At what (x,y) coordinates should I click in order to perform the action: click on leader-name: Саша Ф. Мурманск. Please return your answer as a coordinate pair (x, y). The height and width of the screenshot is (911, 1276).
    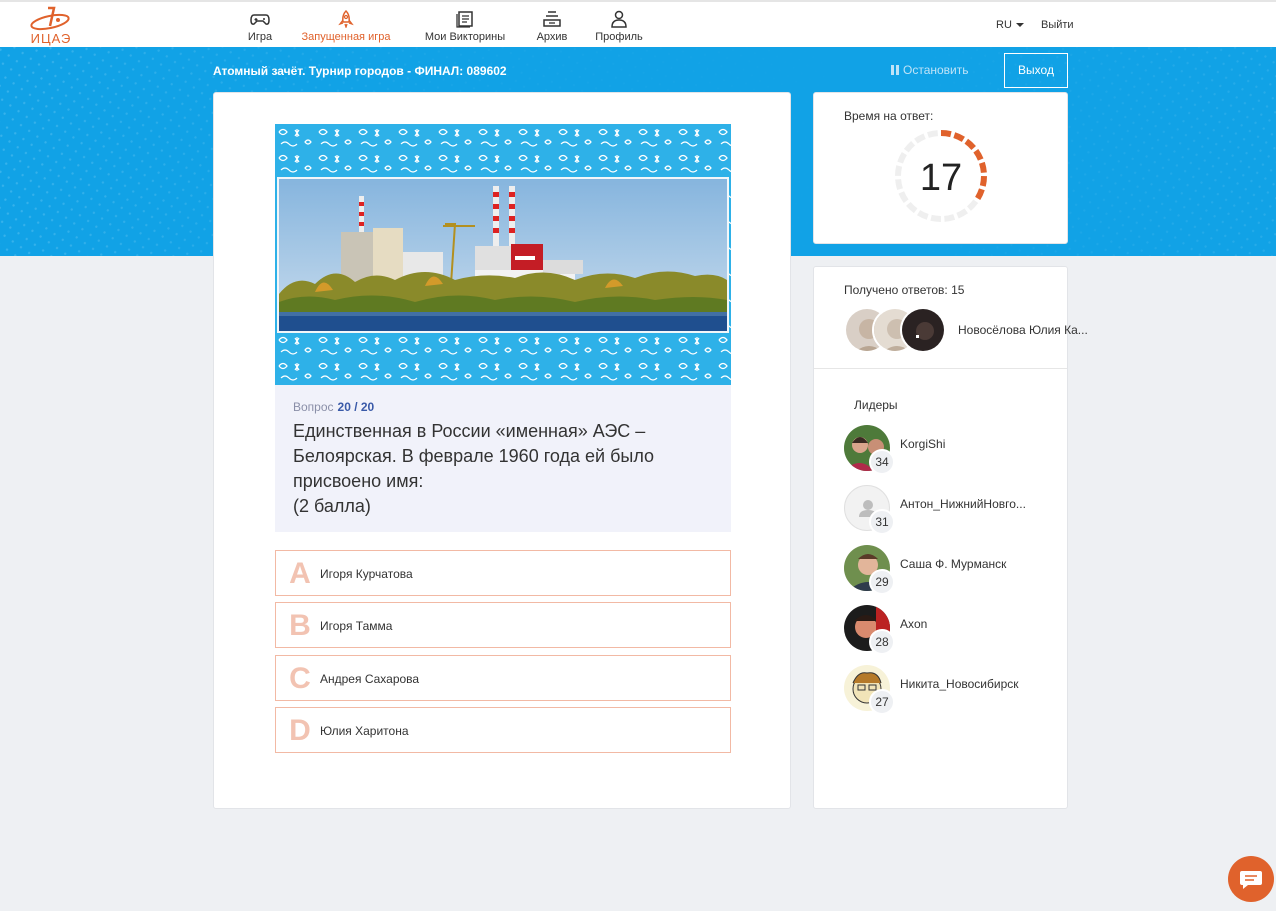
    Looking at the image, I should click on (953, 564).